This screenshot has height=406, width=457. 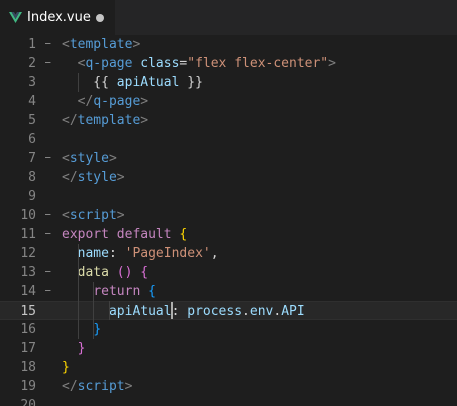 I want to click on code-line: 18}, so click(x=228, y=367).